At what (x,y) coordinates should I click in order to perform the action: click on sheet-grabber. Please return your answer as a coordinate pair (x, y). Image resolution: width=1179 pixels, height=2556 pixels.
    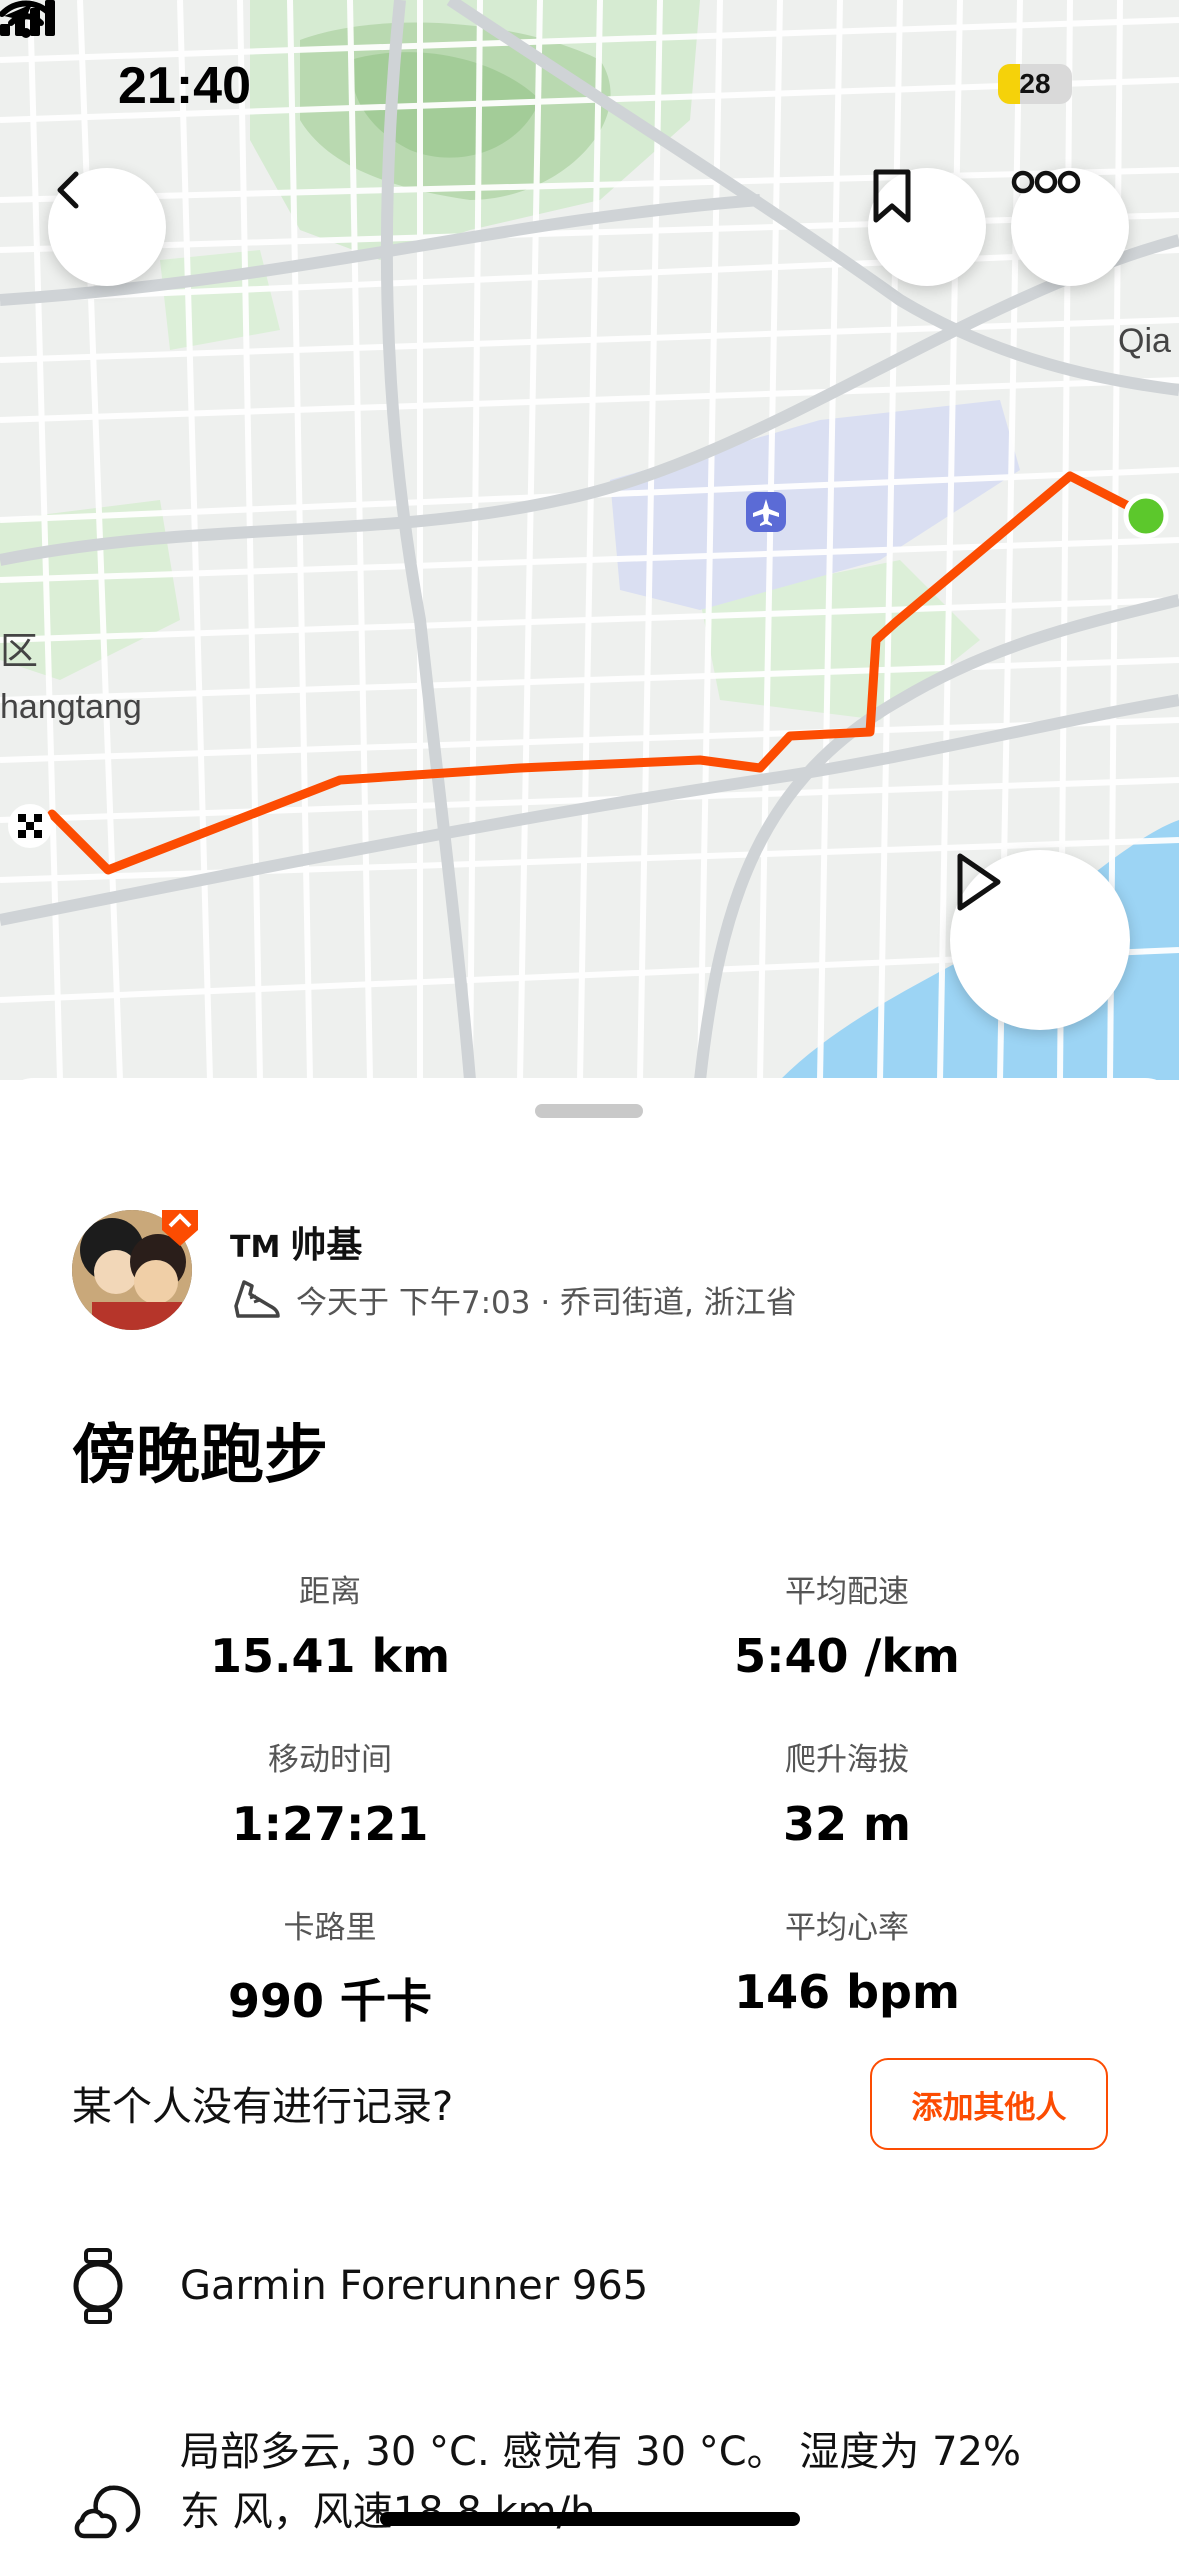
    Looking at the image, I should click on (589, 1111).